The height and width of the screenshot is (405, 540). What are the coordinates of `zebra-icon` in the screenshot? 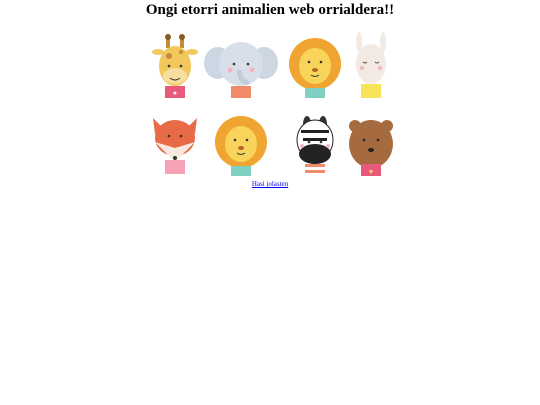 It's located at (315, 146).